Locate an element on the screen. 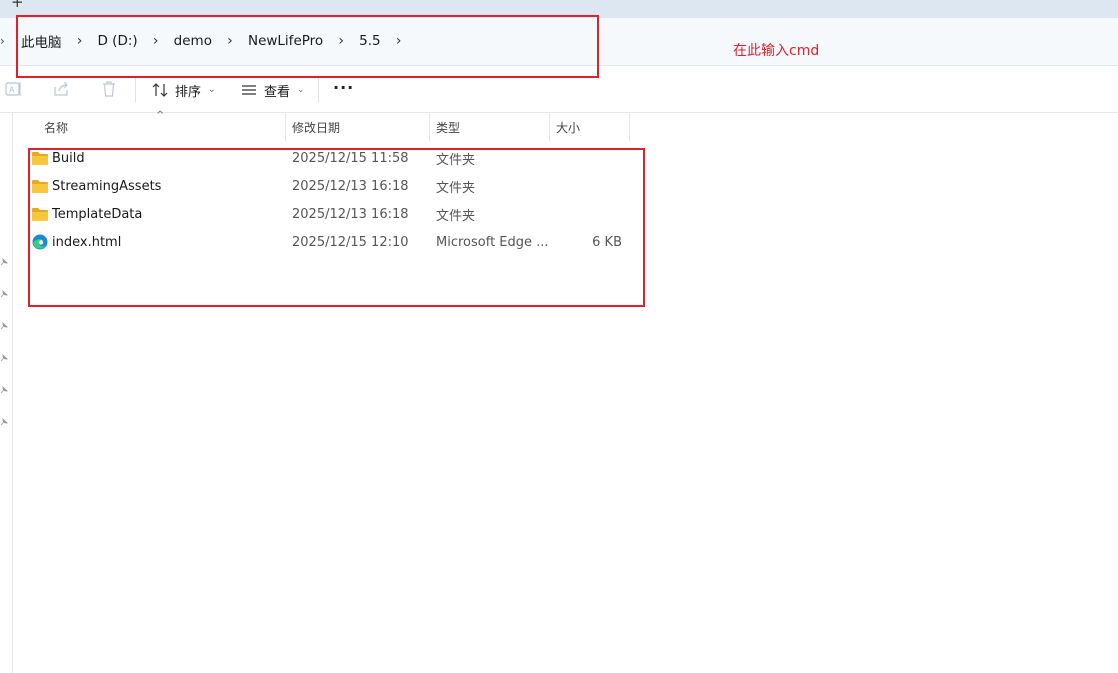 The image size is (1118, 673). share-icon is located at coordinates (61, 89).